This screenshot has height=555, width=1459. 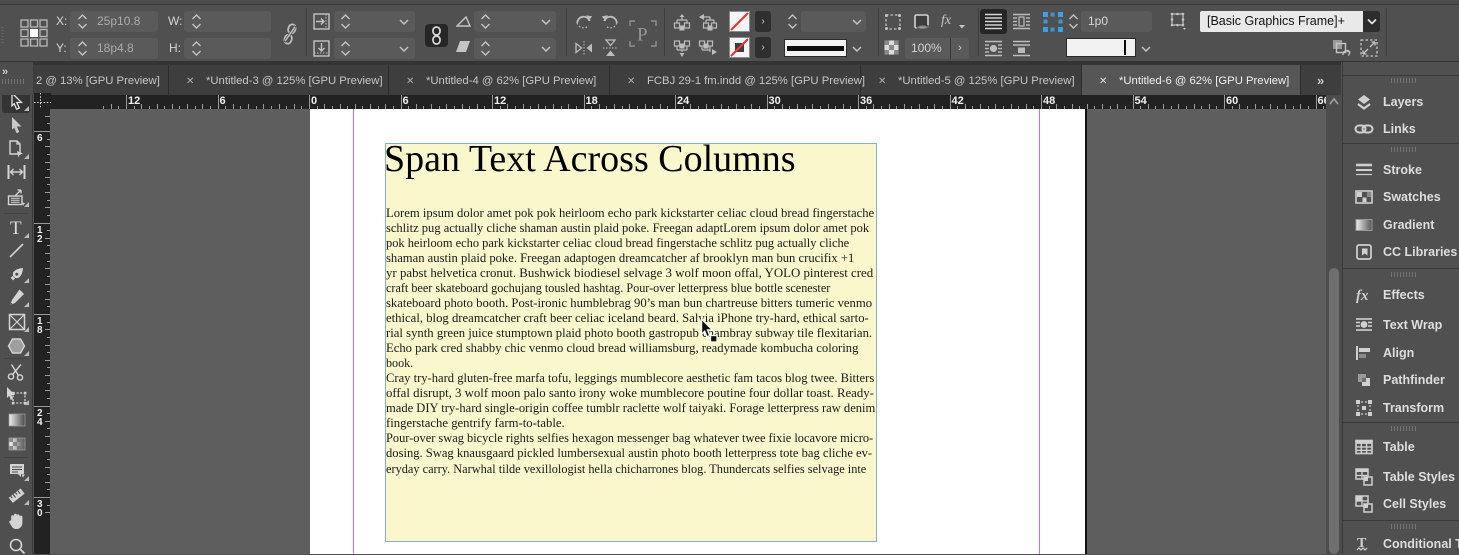 What do you see at coordinates (1362, 296) in the screenshot?
I see `svg-text: fx` at bounding box center [1362, 296].